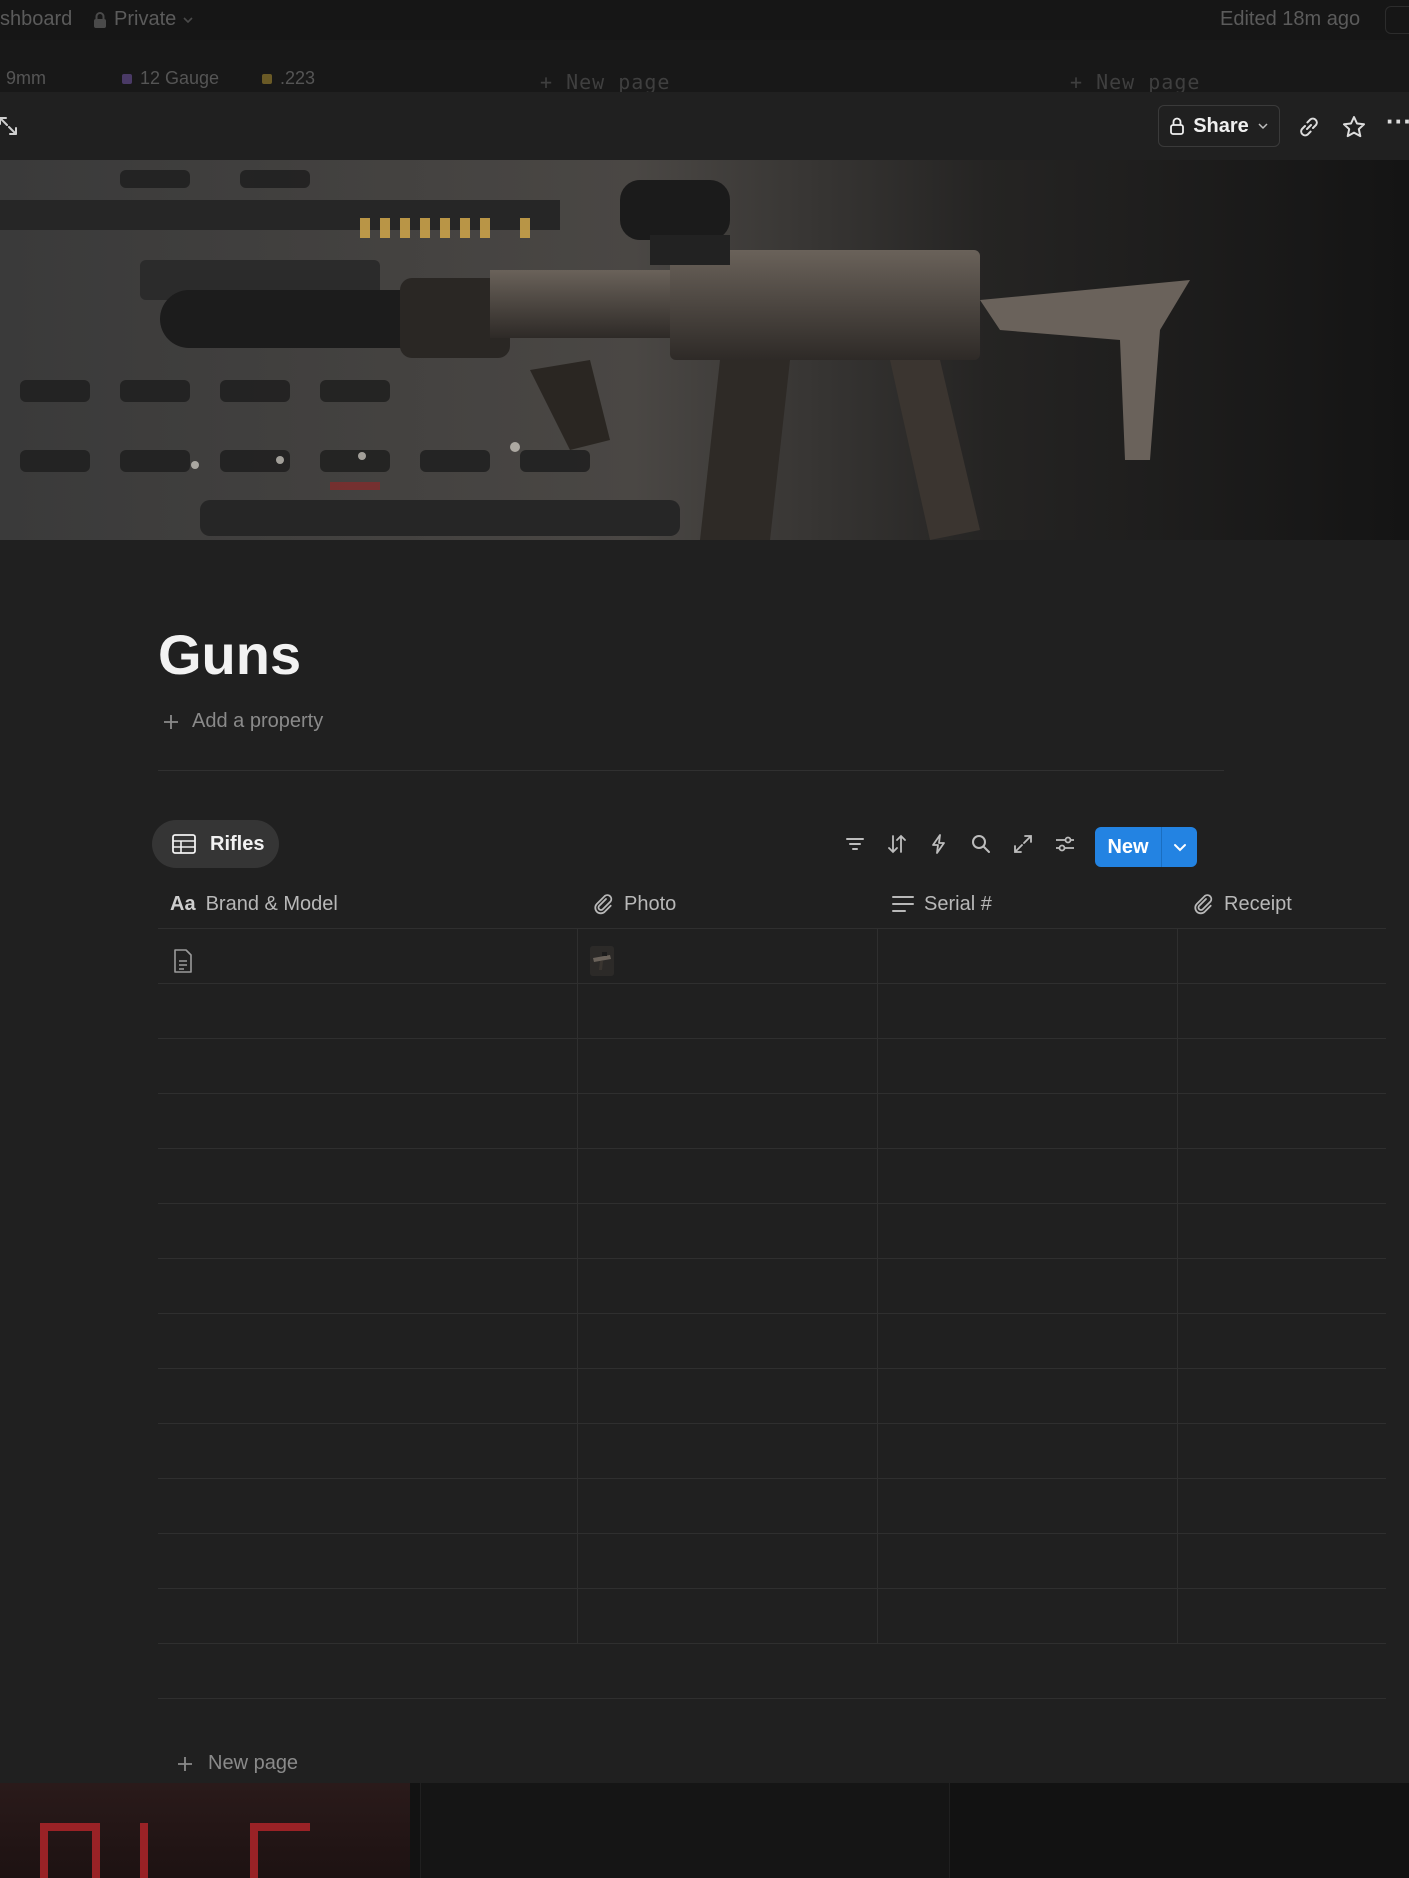 The height and width of the screenshot is (1878, 1409). I want to click on column-header-serial: Serial #, so click(942, 904).